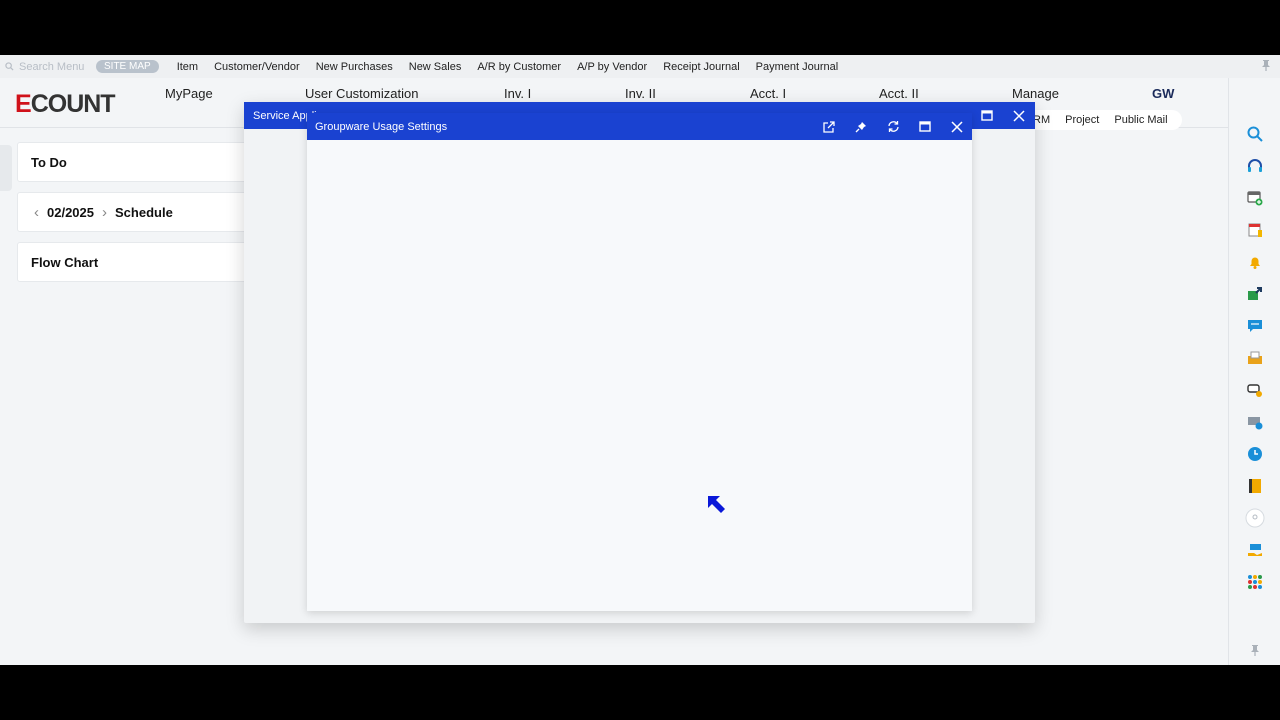 The image size is (1280, 720). I want to click on groupware-usage-settings-titlebar: Groupware Usage Settings, so click(639, 126).